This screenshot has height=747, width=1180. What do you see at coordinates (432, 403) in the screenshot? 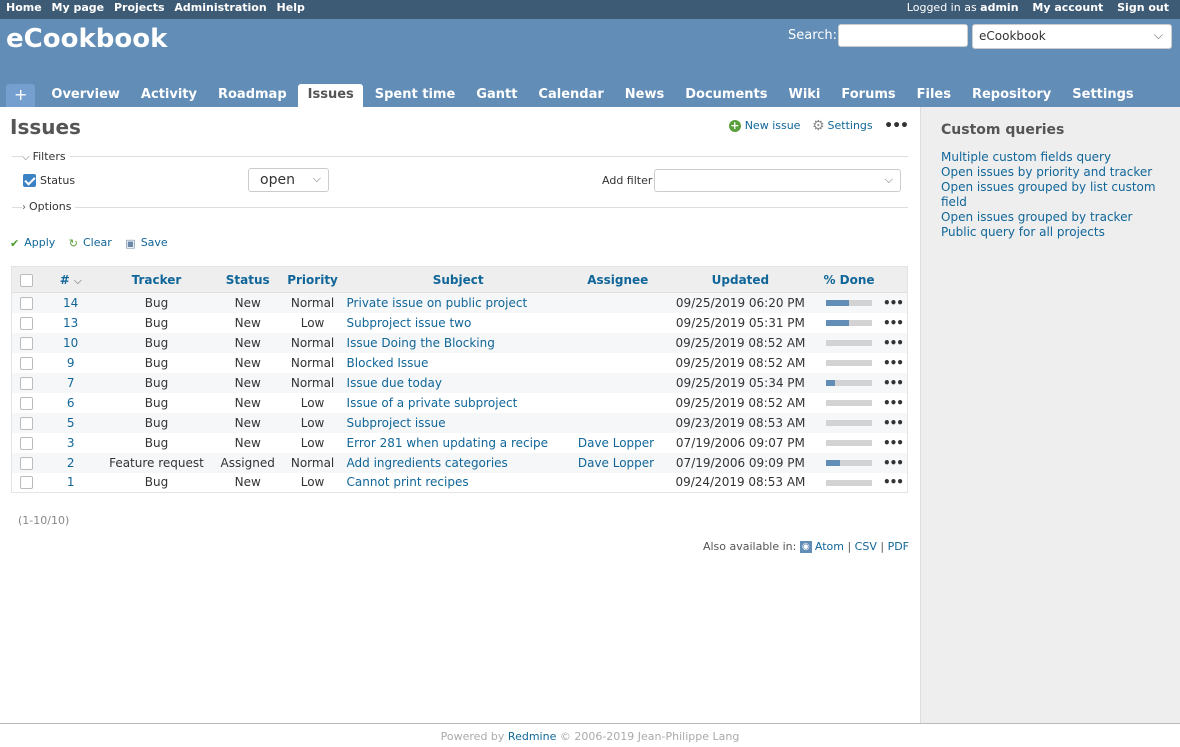
I see `issue-subject-link: Issue of a private subproject` at bounding box center [432, 403].